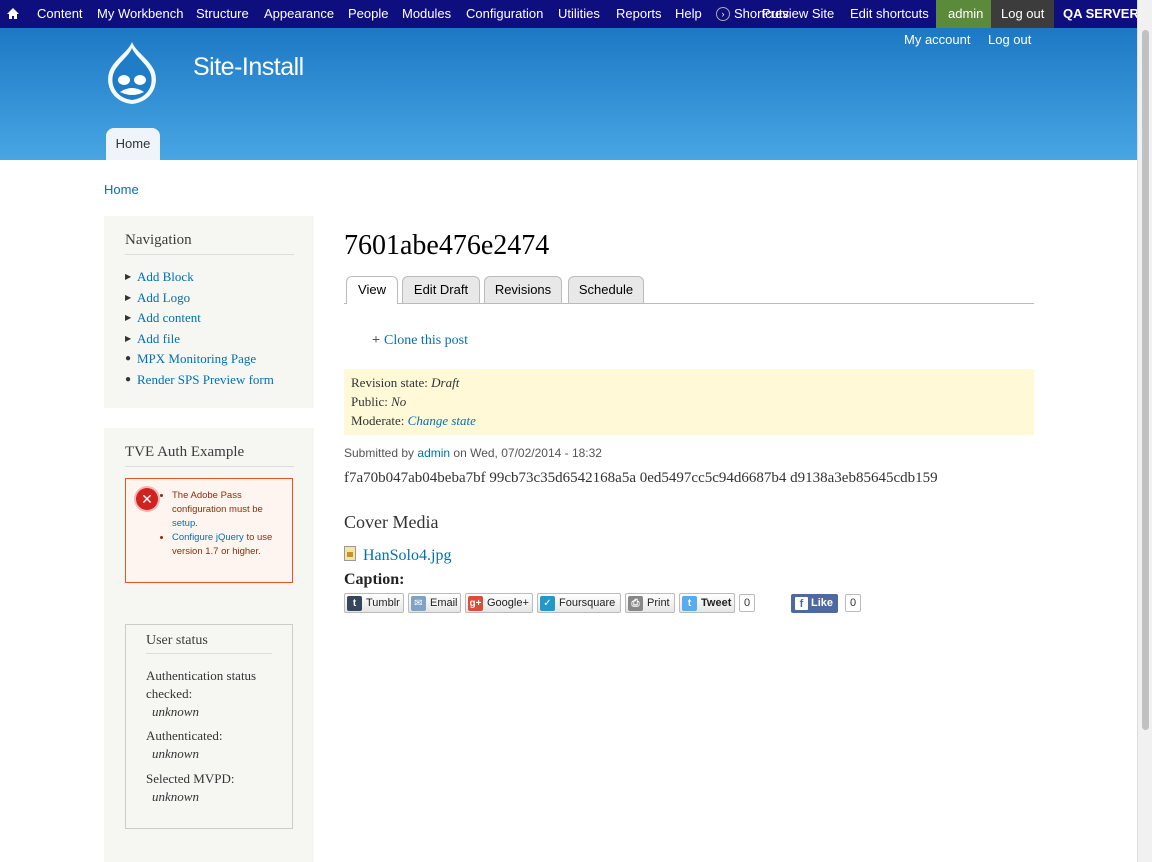  Describe the element at coordinates (175, 796) in the screenshot. I see `selected-mvpd-value: unknown` at that location.